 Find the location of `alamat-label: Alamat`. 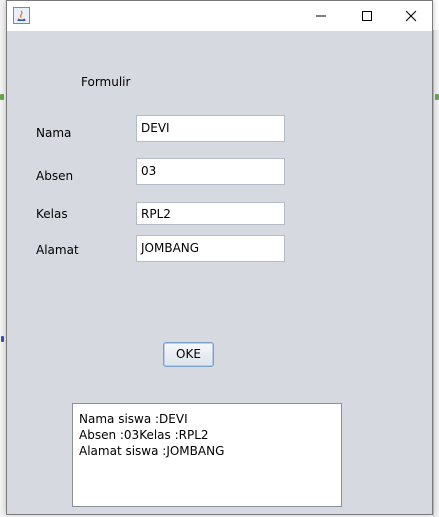

alamat-label: Alamat is located at coordinates (57, 250).